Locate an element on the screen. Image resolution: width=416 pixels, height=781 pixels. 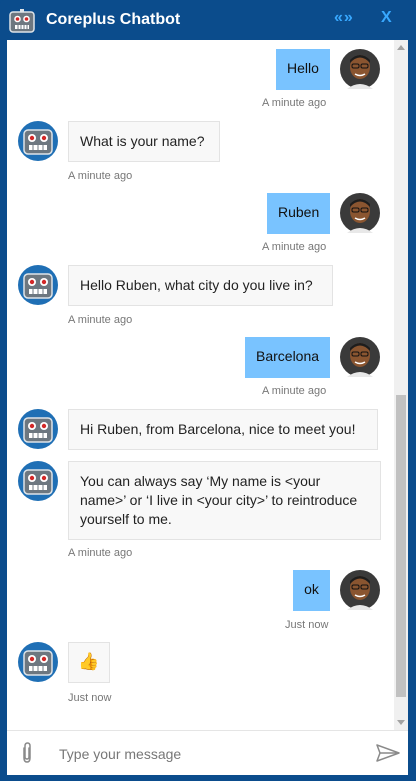
user-message: Hello is located at coordinates (303, 69).